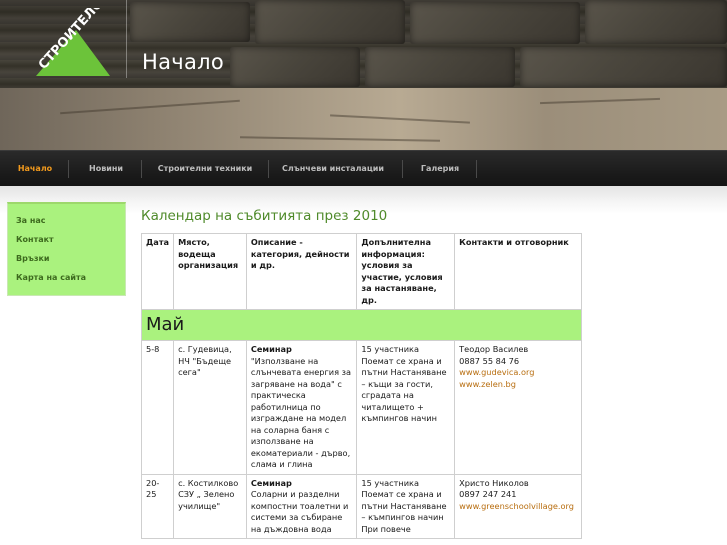  What do you see at coordinates (496, 372) in the screenshot?
I see `contact-link: www.gudevica.org` at bounding box center [496, 372].